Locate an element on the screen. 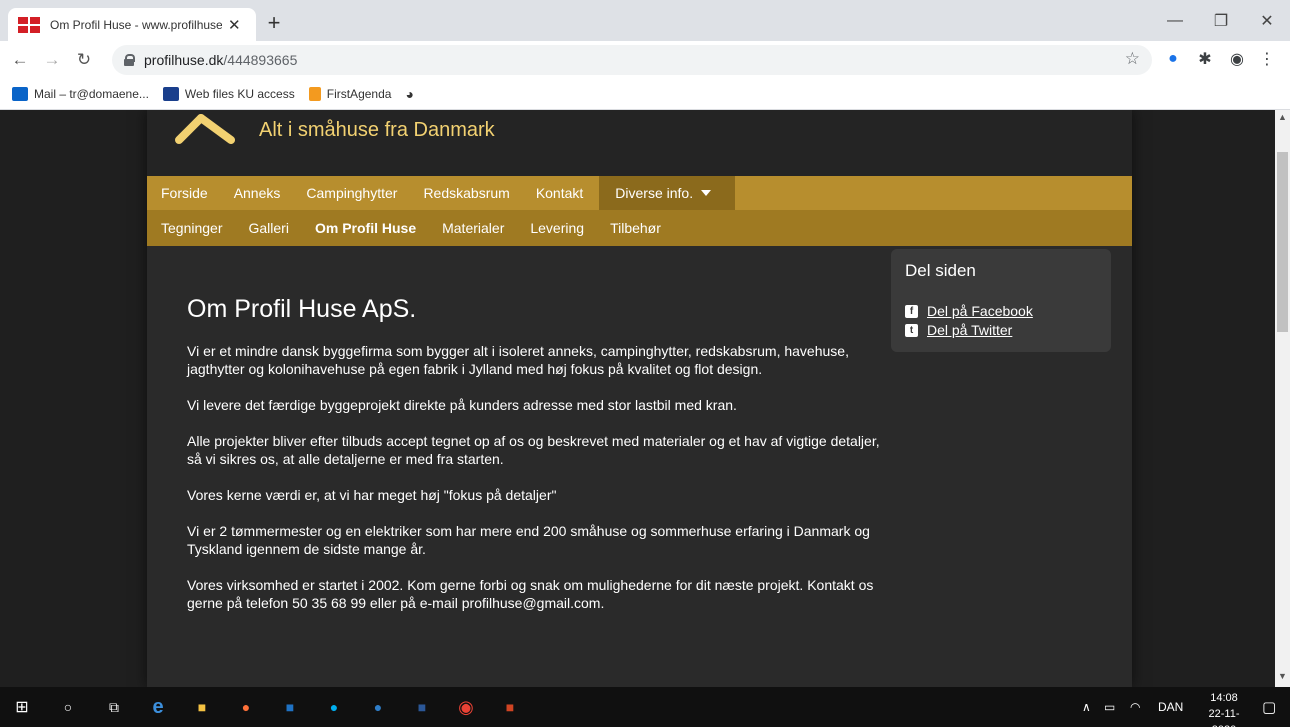 The height and width of the screenshot is (727, 1290). windows-start-icon: ⊞ is located at coordinates (22, 707).